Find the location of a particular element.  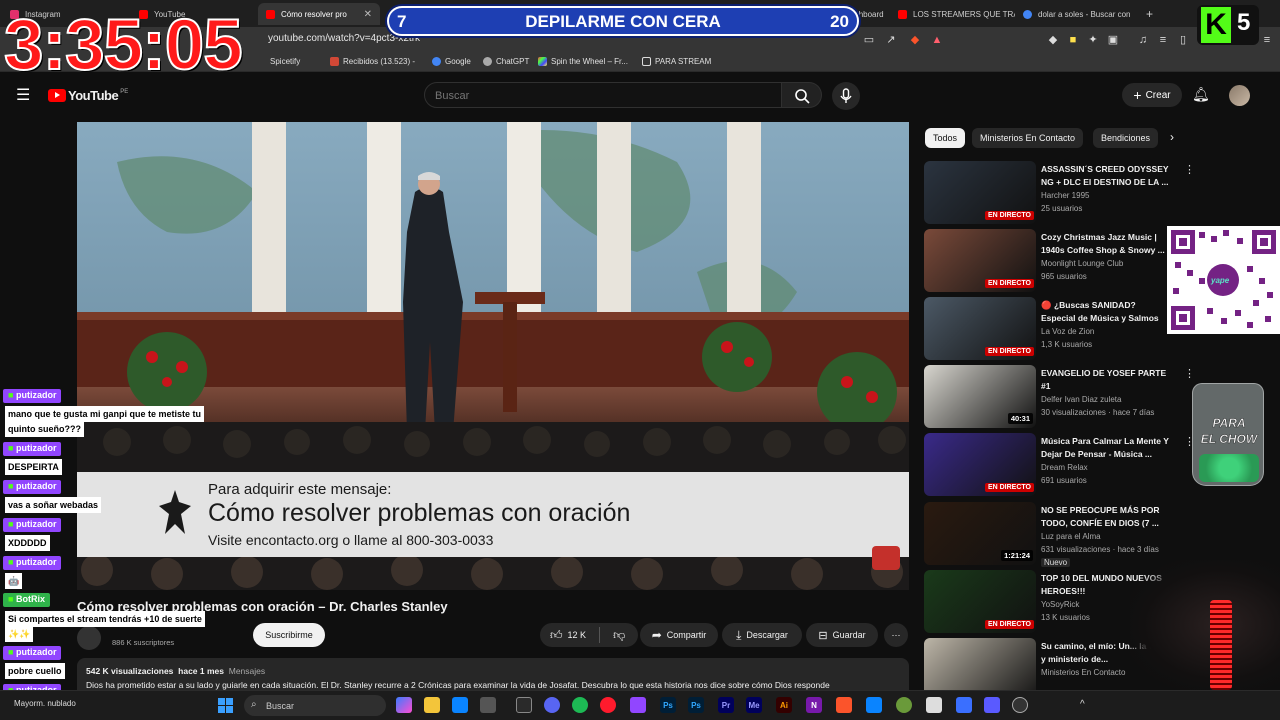

recommendation-channel: La Voz de Zion is located at coordinates (1067, 331).